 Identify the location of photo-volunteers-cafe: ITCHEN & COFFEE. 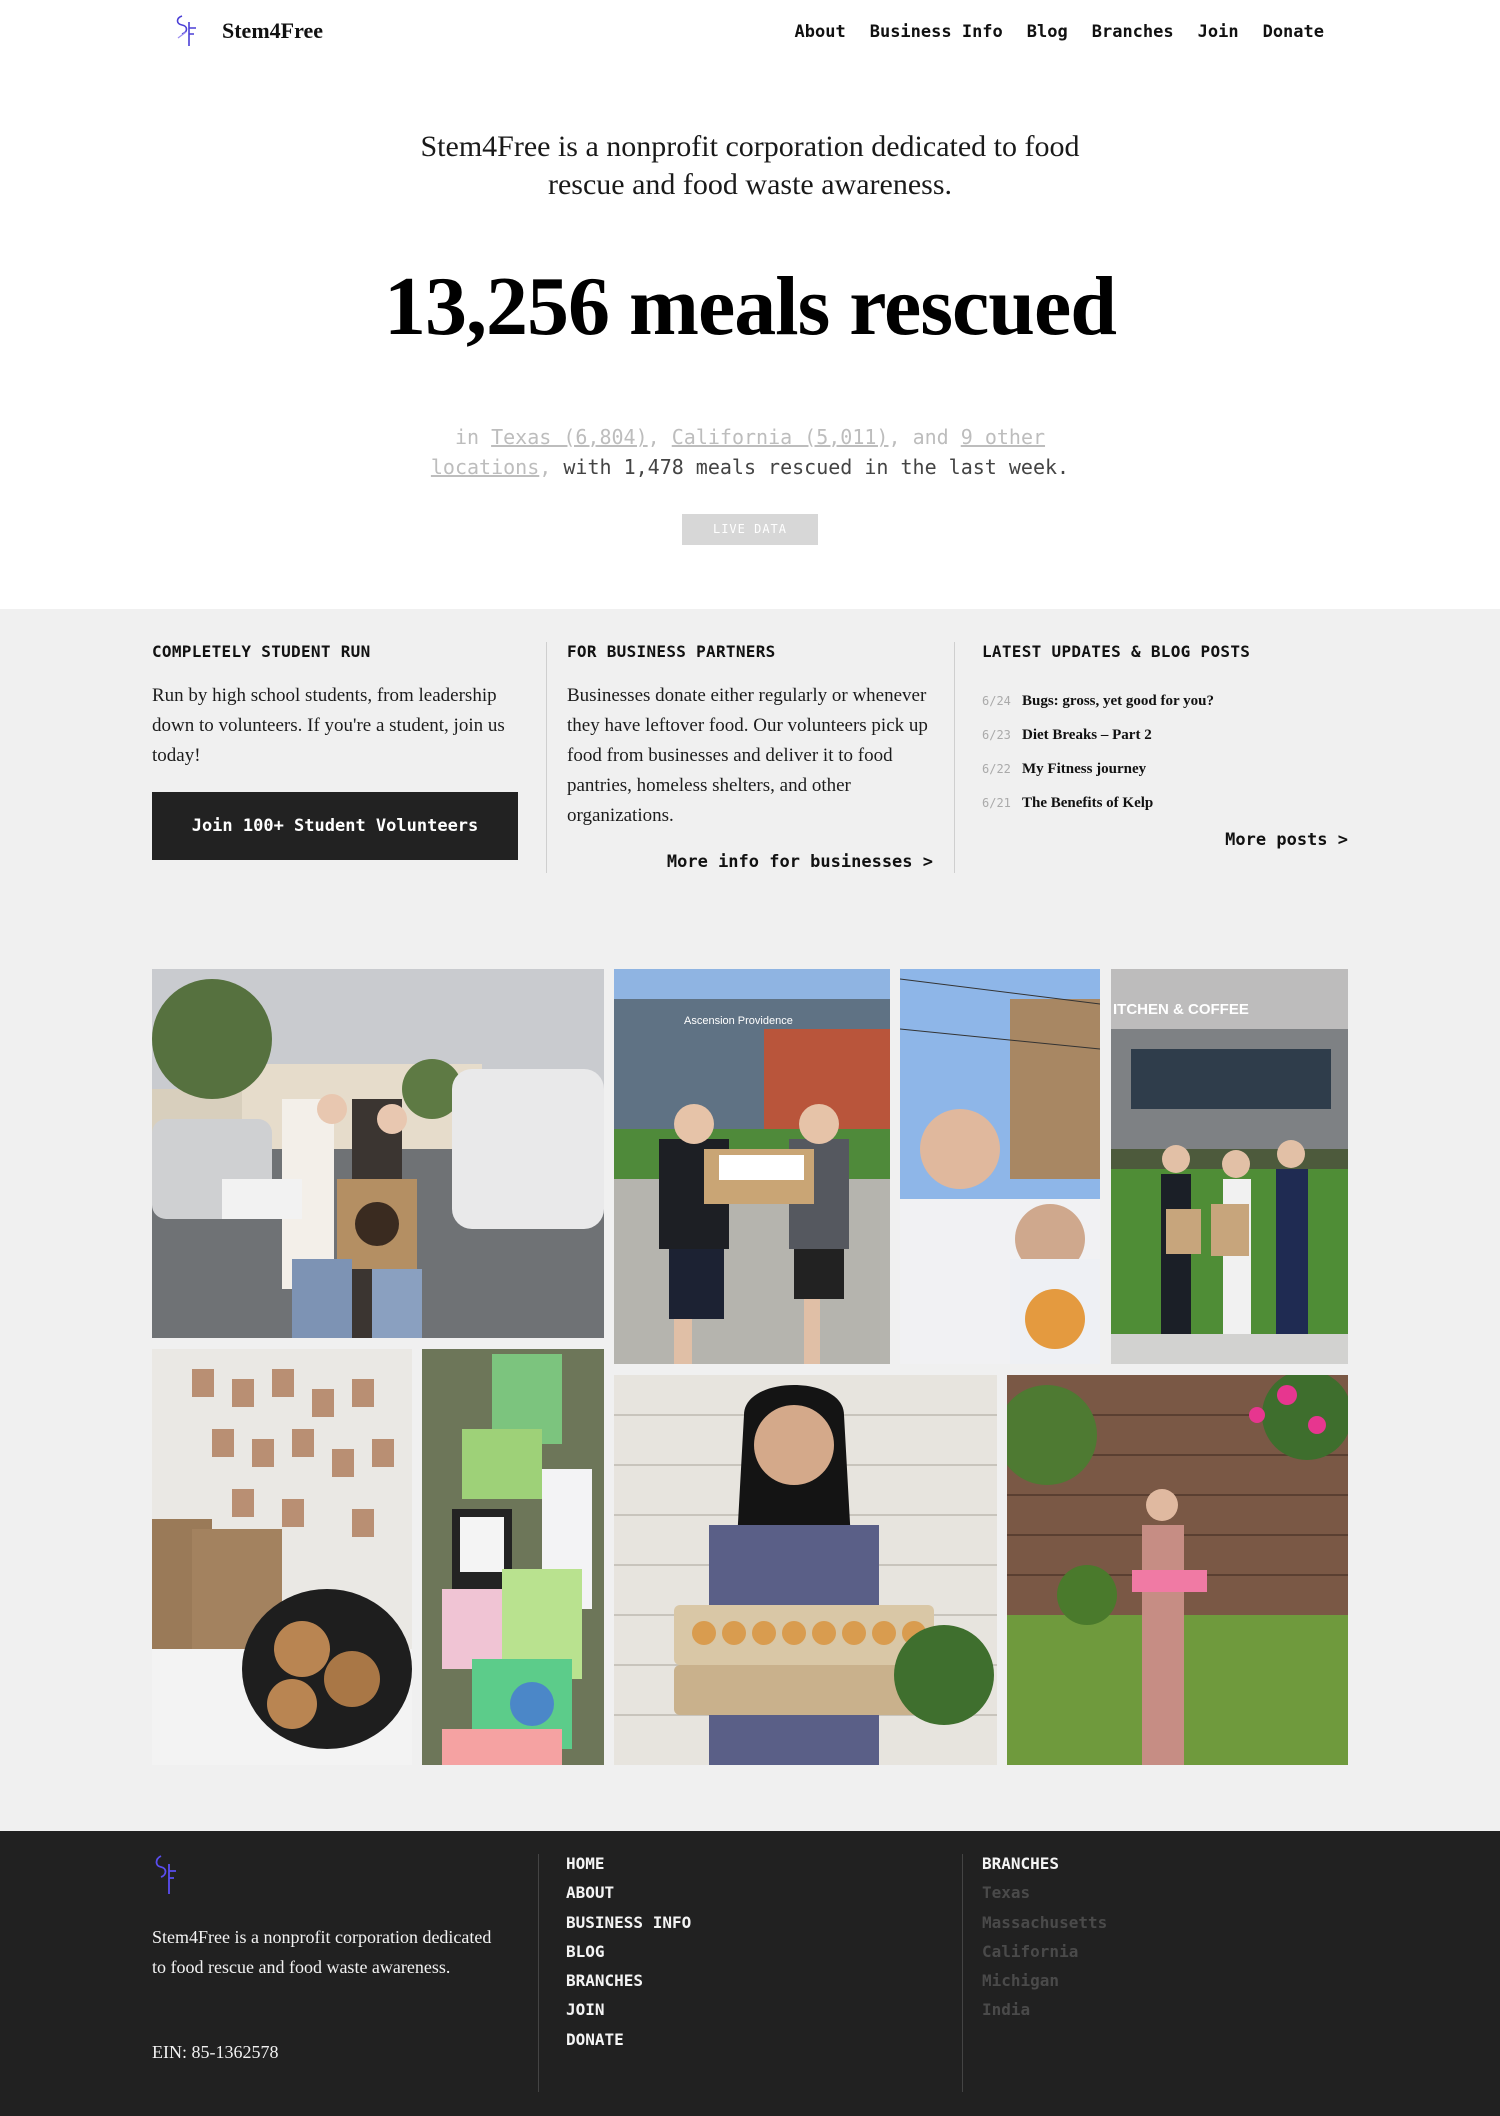
(1229, 1166).